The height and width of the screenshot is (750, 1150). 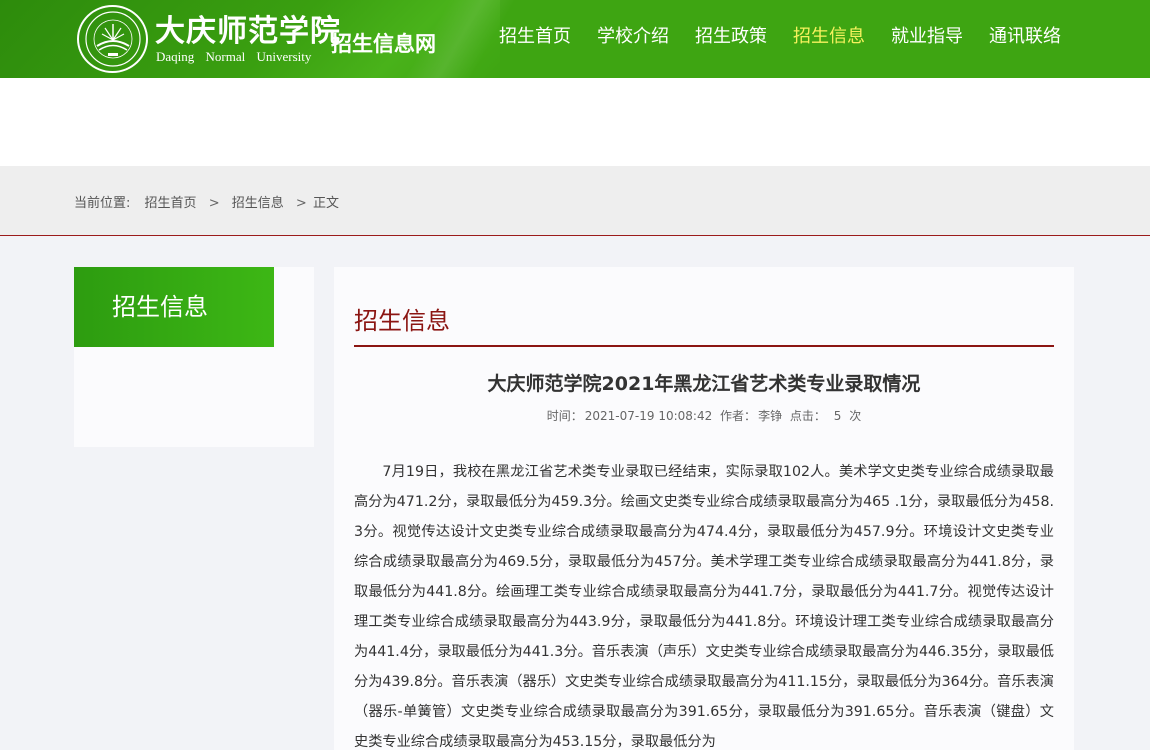 What do you see at coordinates (770, 416) in the screenshot?
I see `meta-author: 李铮` at bounding box center [770, 416].